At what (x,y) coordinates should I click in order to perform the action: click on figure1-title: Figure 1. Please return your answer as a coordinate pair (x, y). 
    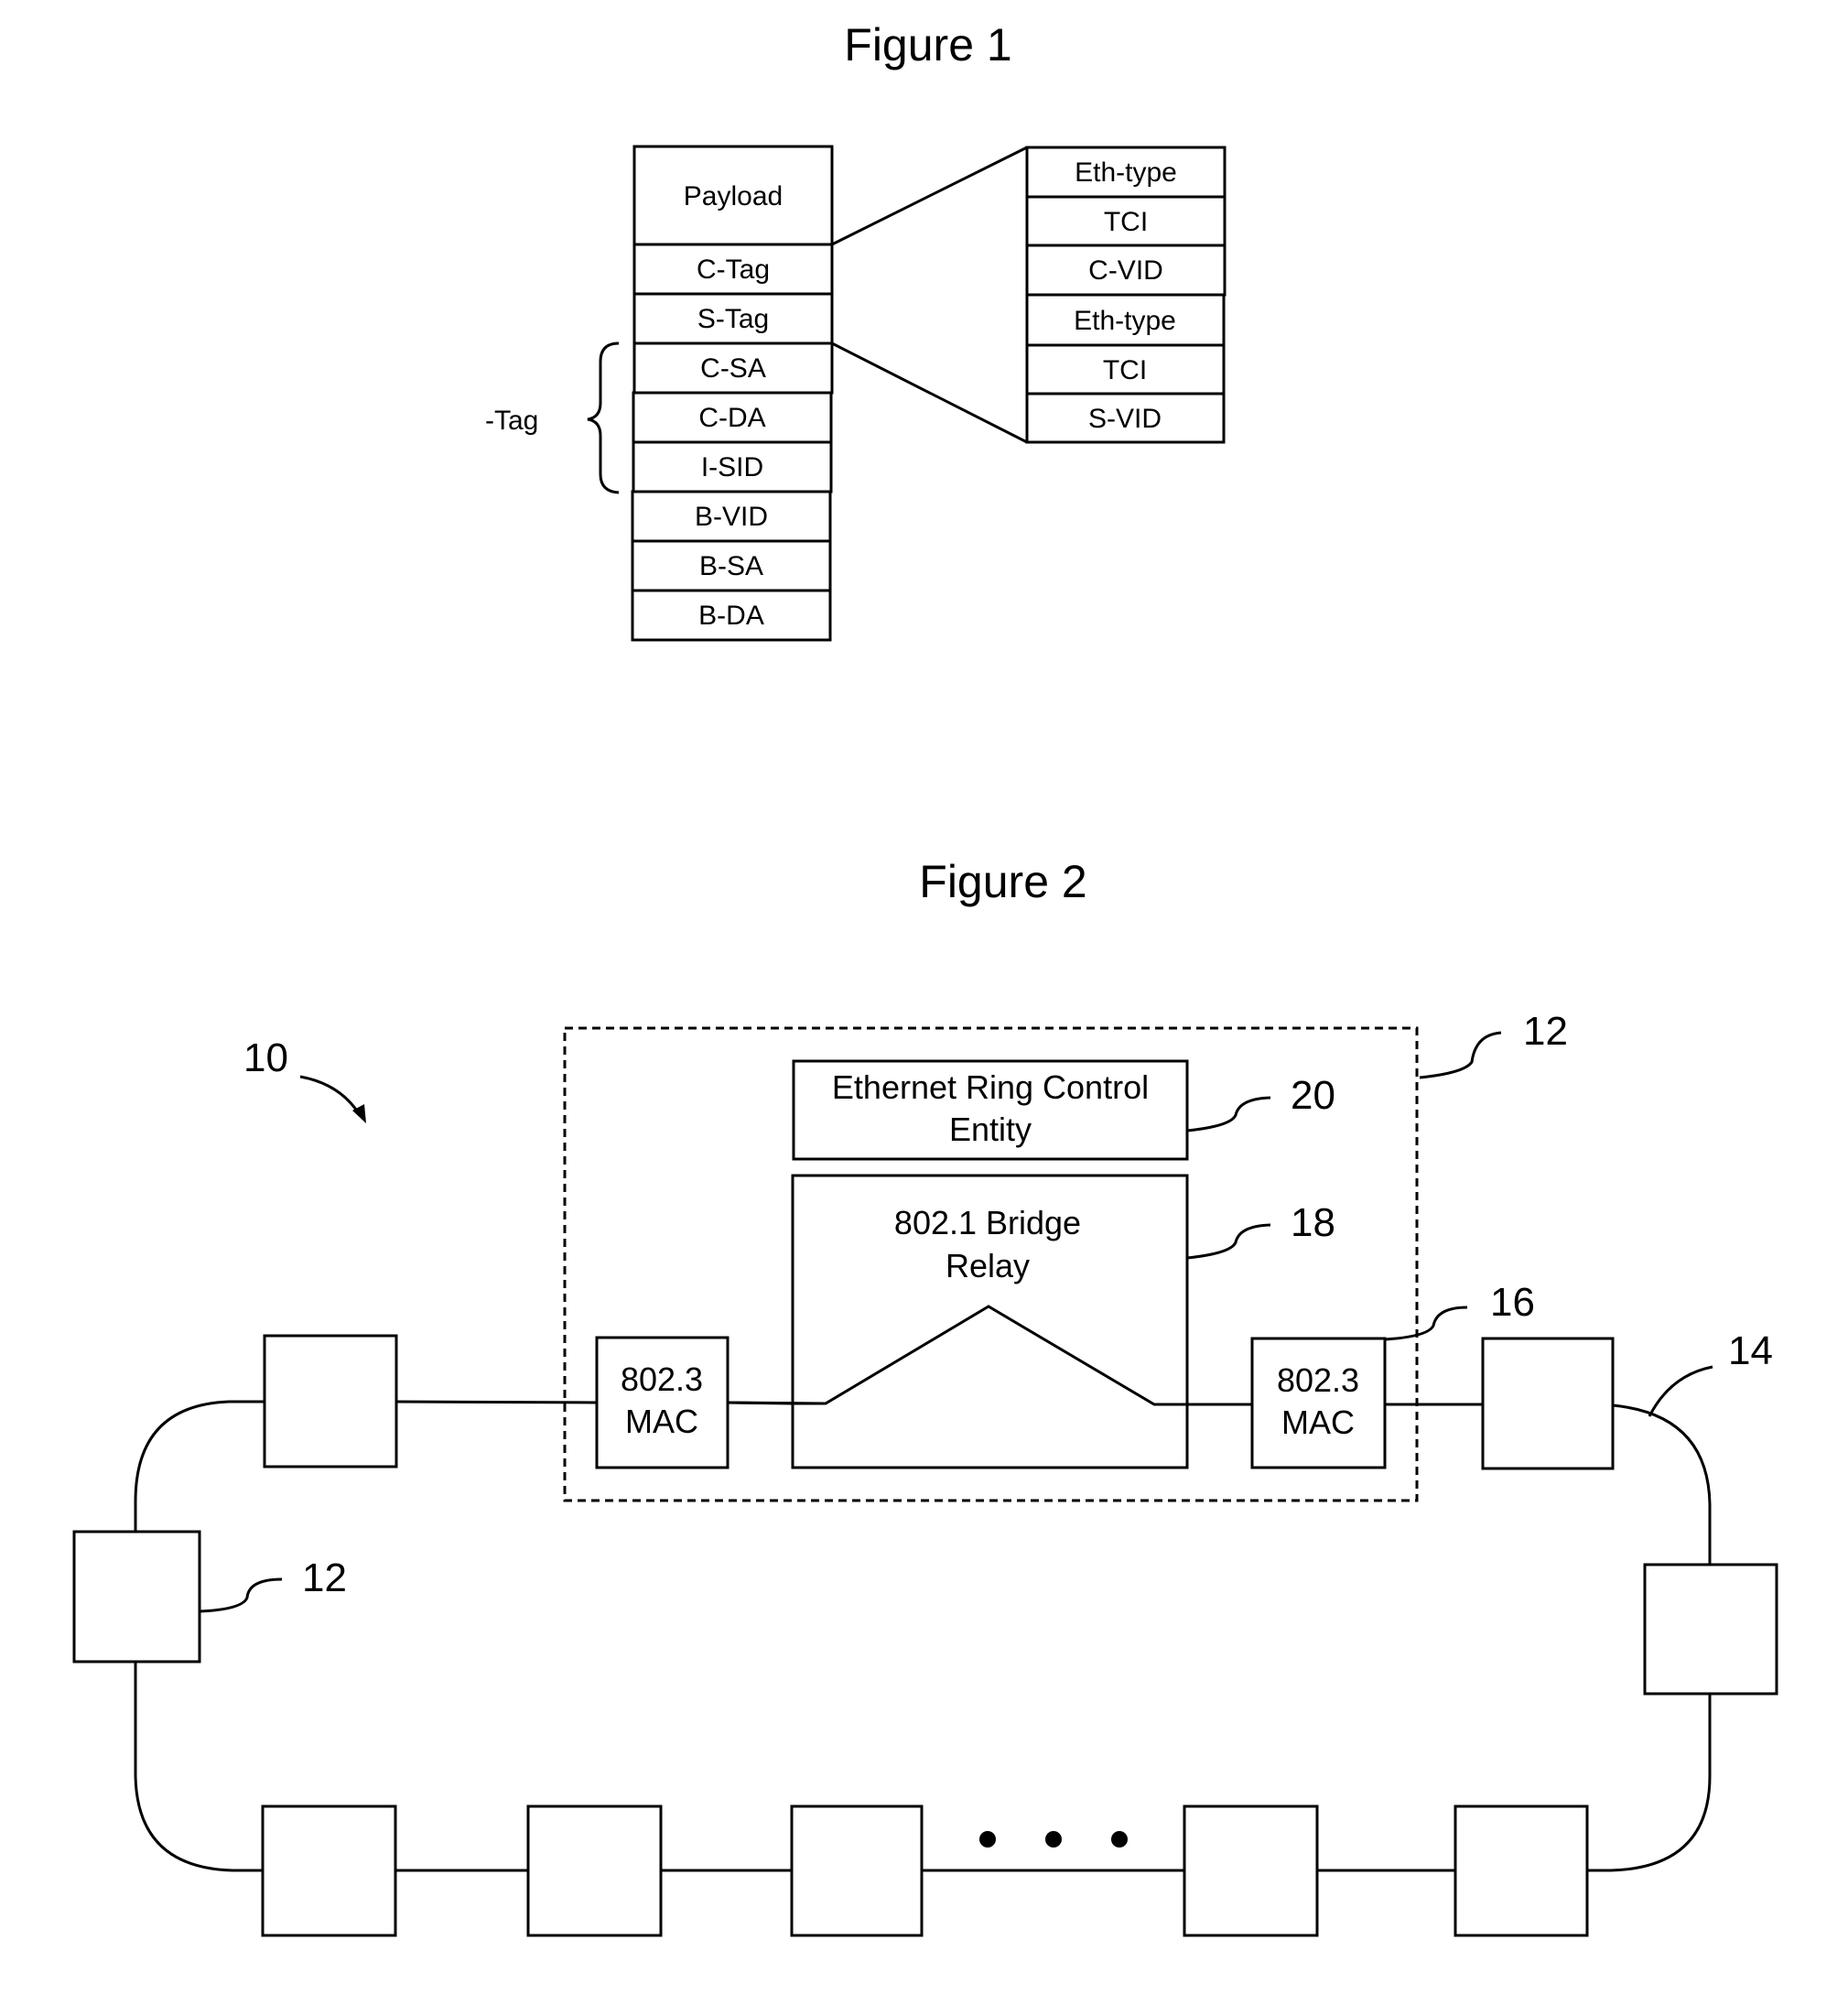
    Looking at the image, I should click on (927, 44).